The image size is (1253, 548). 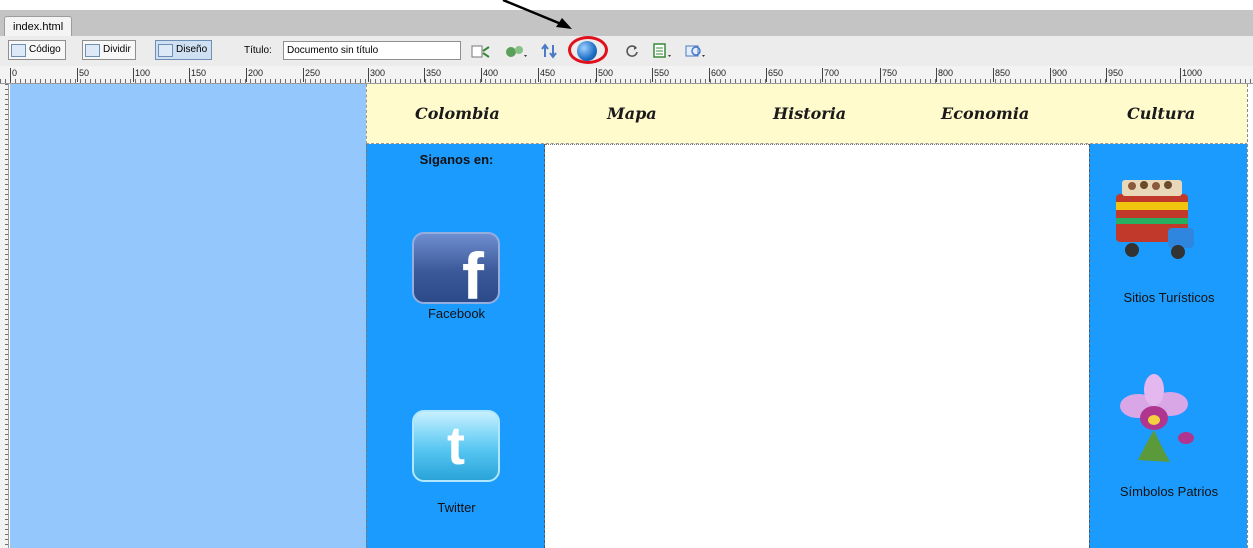 I want to click on ruler-tick: 600, so click(x=717, y=75).